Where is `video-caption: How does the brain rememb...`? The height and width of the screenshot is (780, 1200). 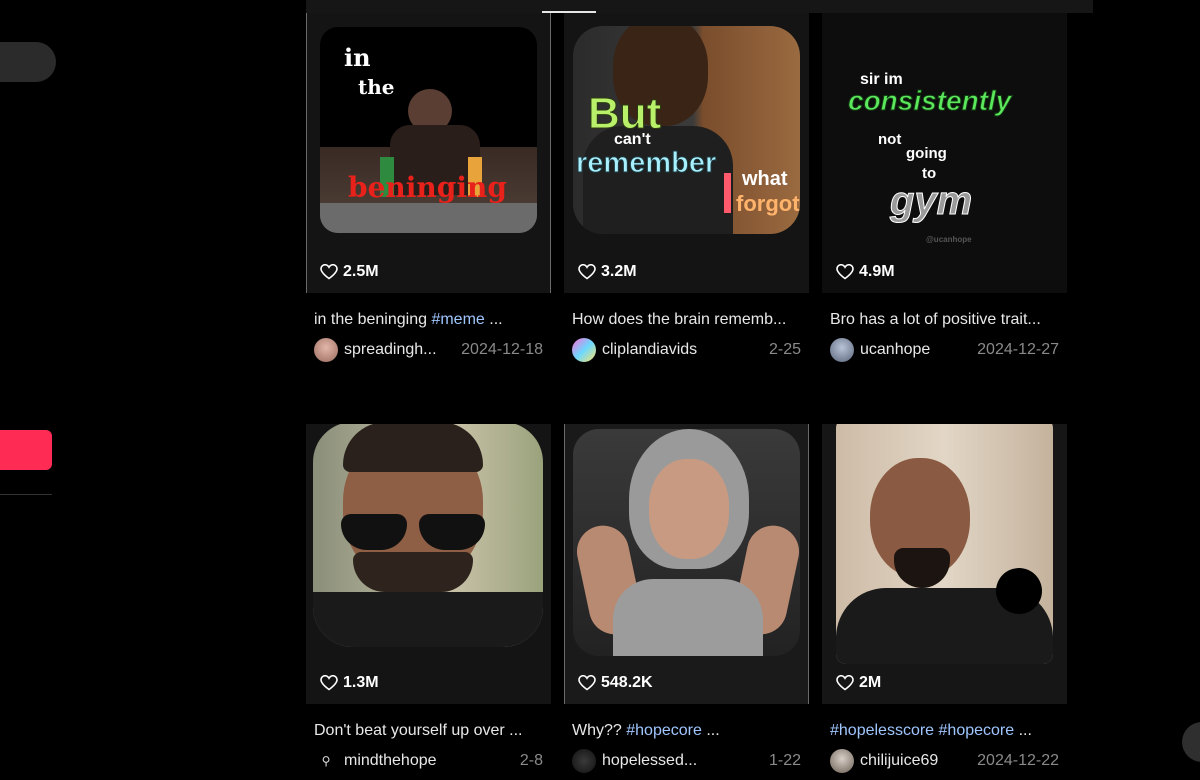 video-caption: How does the brain rememb... is located at coordinates (686, 320).